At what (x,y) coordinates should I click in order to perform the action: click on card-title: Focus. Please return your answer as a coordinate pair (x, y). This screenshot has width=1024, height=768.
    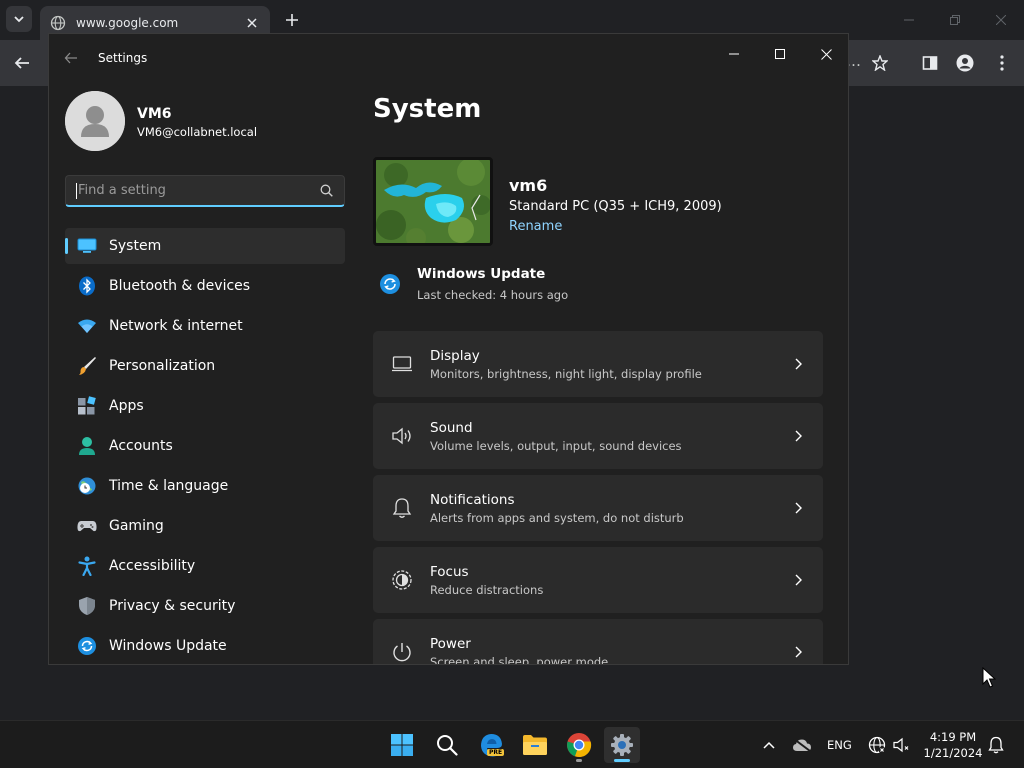
    Looking at the image, I should click on (449, 571).